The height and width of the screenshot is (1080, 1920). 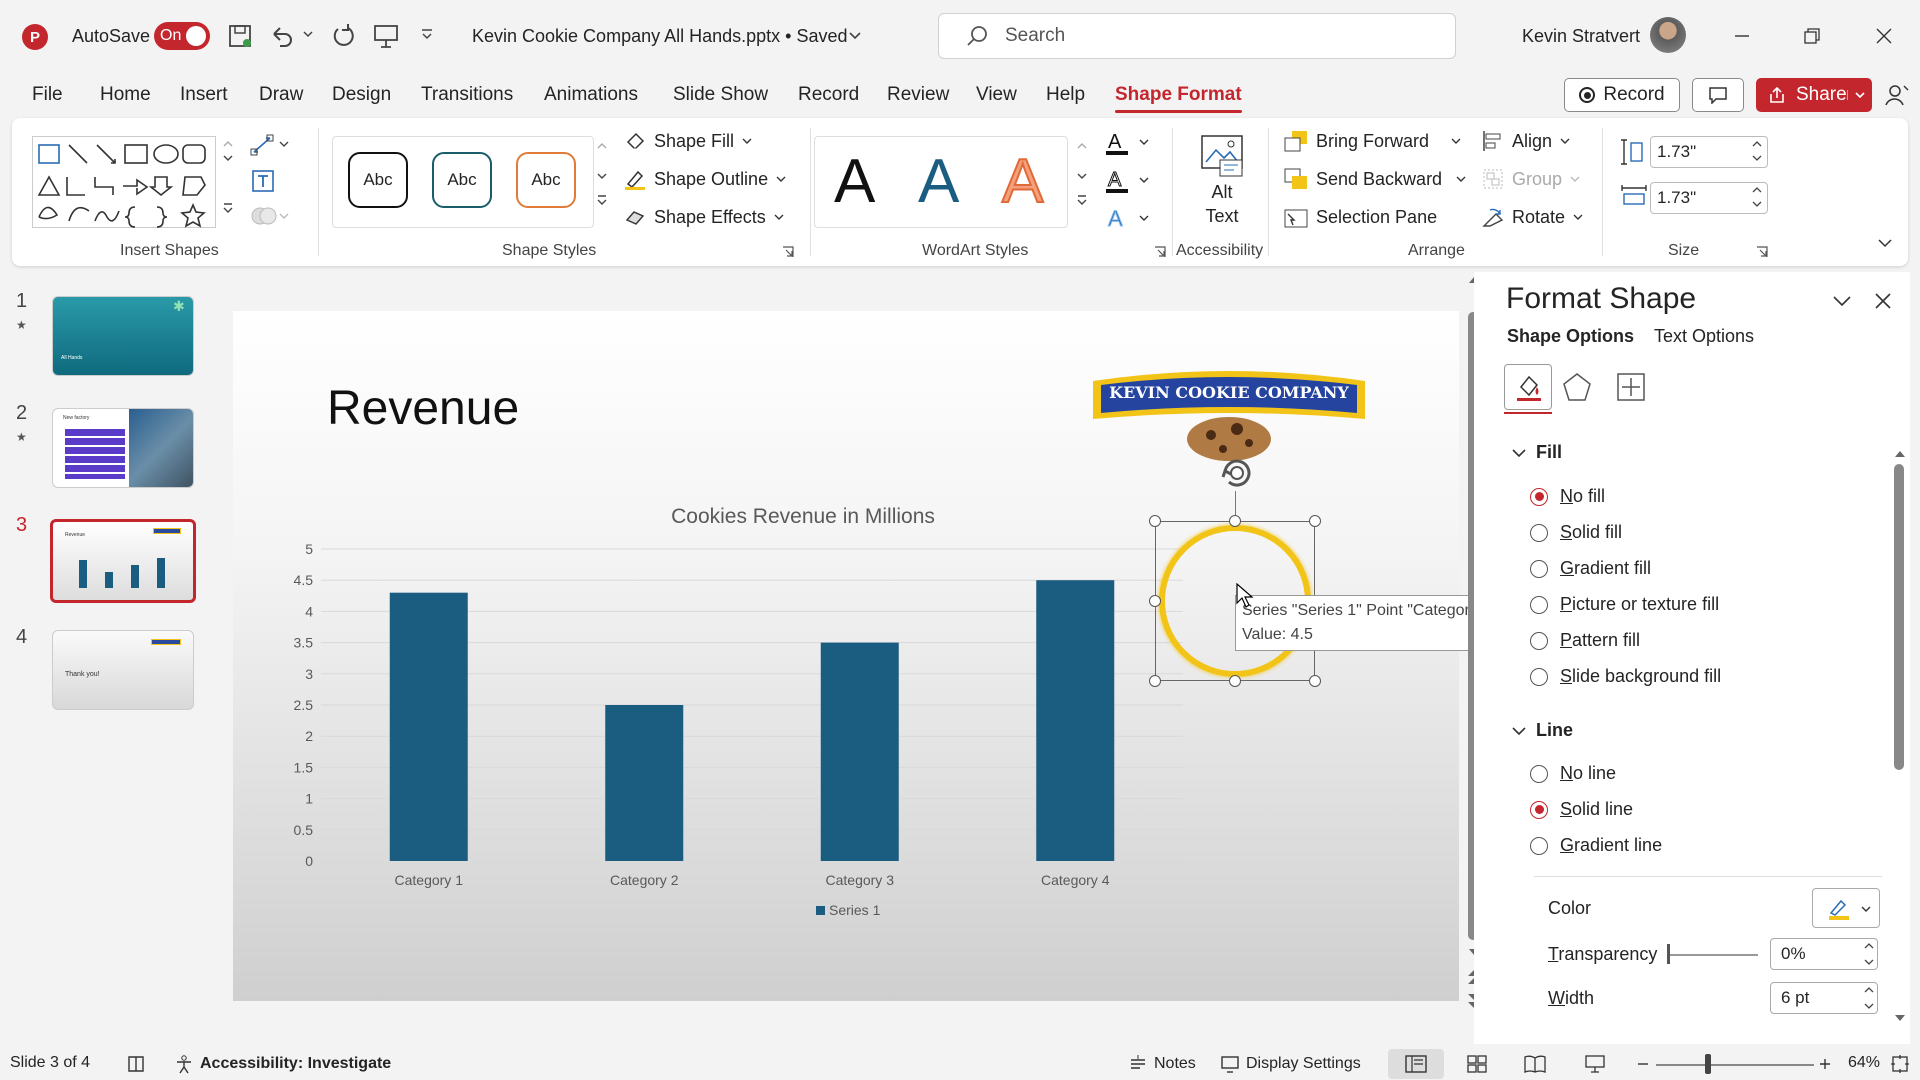 I want to click on alt-text-button: Alt Text, so click(x=1222, y=180).